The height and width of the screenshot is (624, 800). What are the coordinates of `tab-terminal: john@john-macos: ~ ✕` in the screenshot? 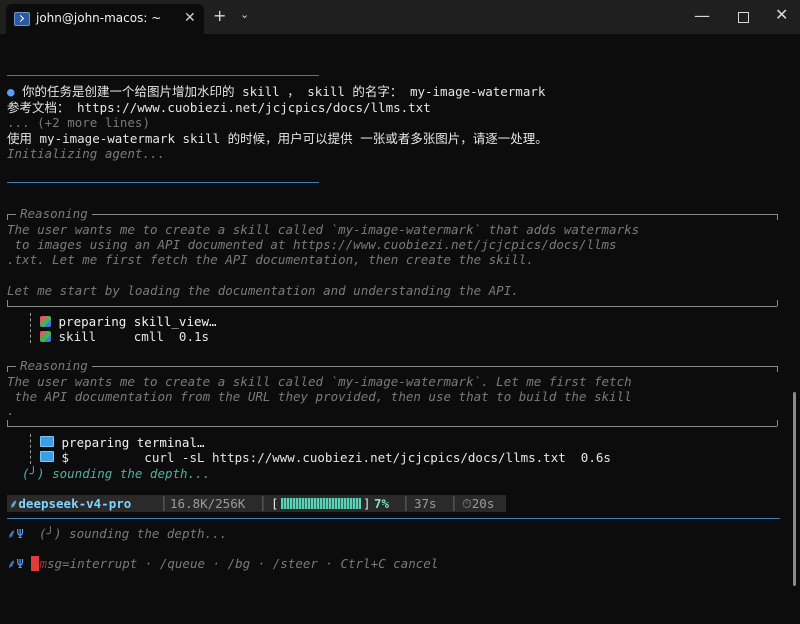 It's located at (105, 19).